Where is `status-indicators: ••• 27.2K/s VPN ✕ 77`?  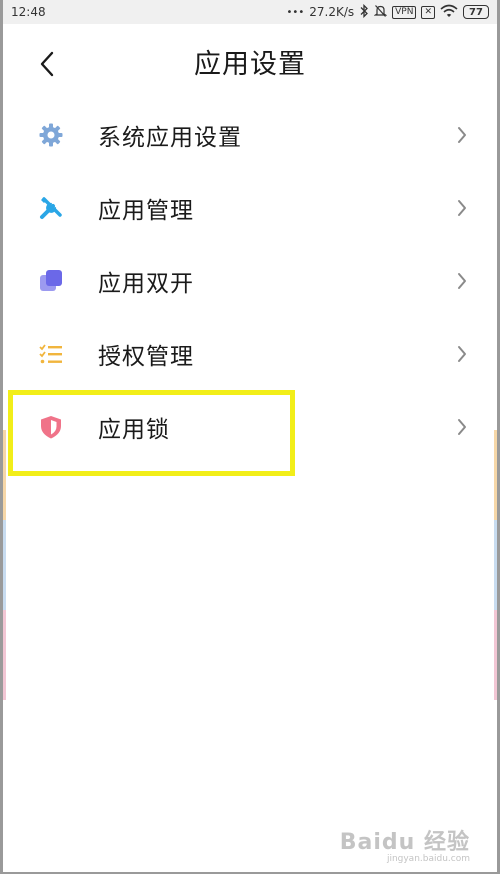
status-indicators: ••• 27.2K/s VPN ✕ 77 is located at coordinates (387, 12).